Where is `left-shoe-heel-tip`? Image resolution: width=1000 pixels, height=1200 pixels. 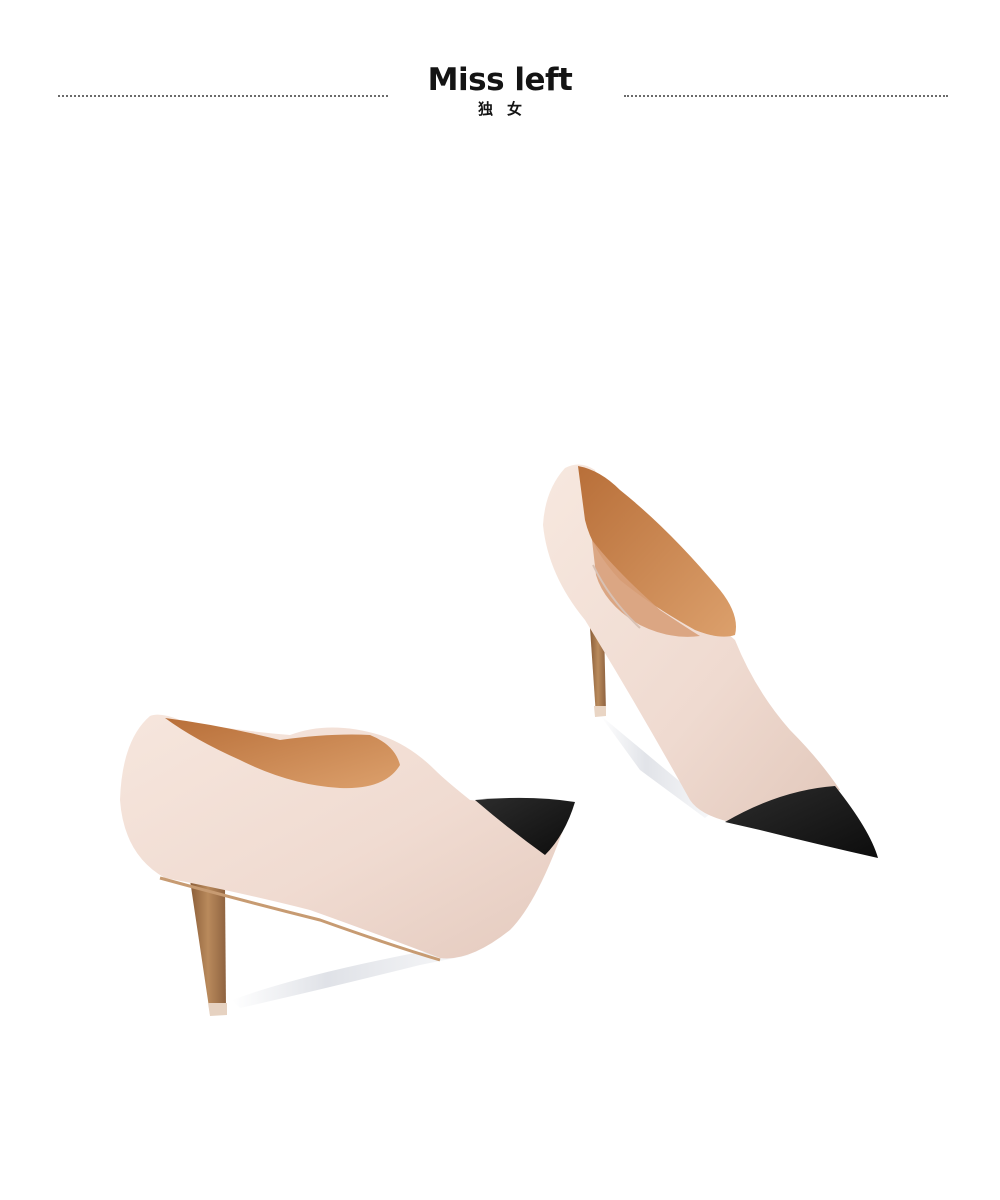 left-shoe-heel-tip is located at coordinates (217, 1009).